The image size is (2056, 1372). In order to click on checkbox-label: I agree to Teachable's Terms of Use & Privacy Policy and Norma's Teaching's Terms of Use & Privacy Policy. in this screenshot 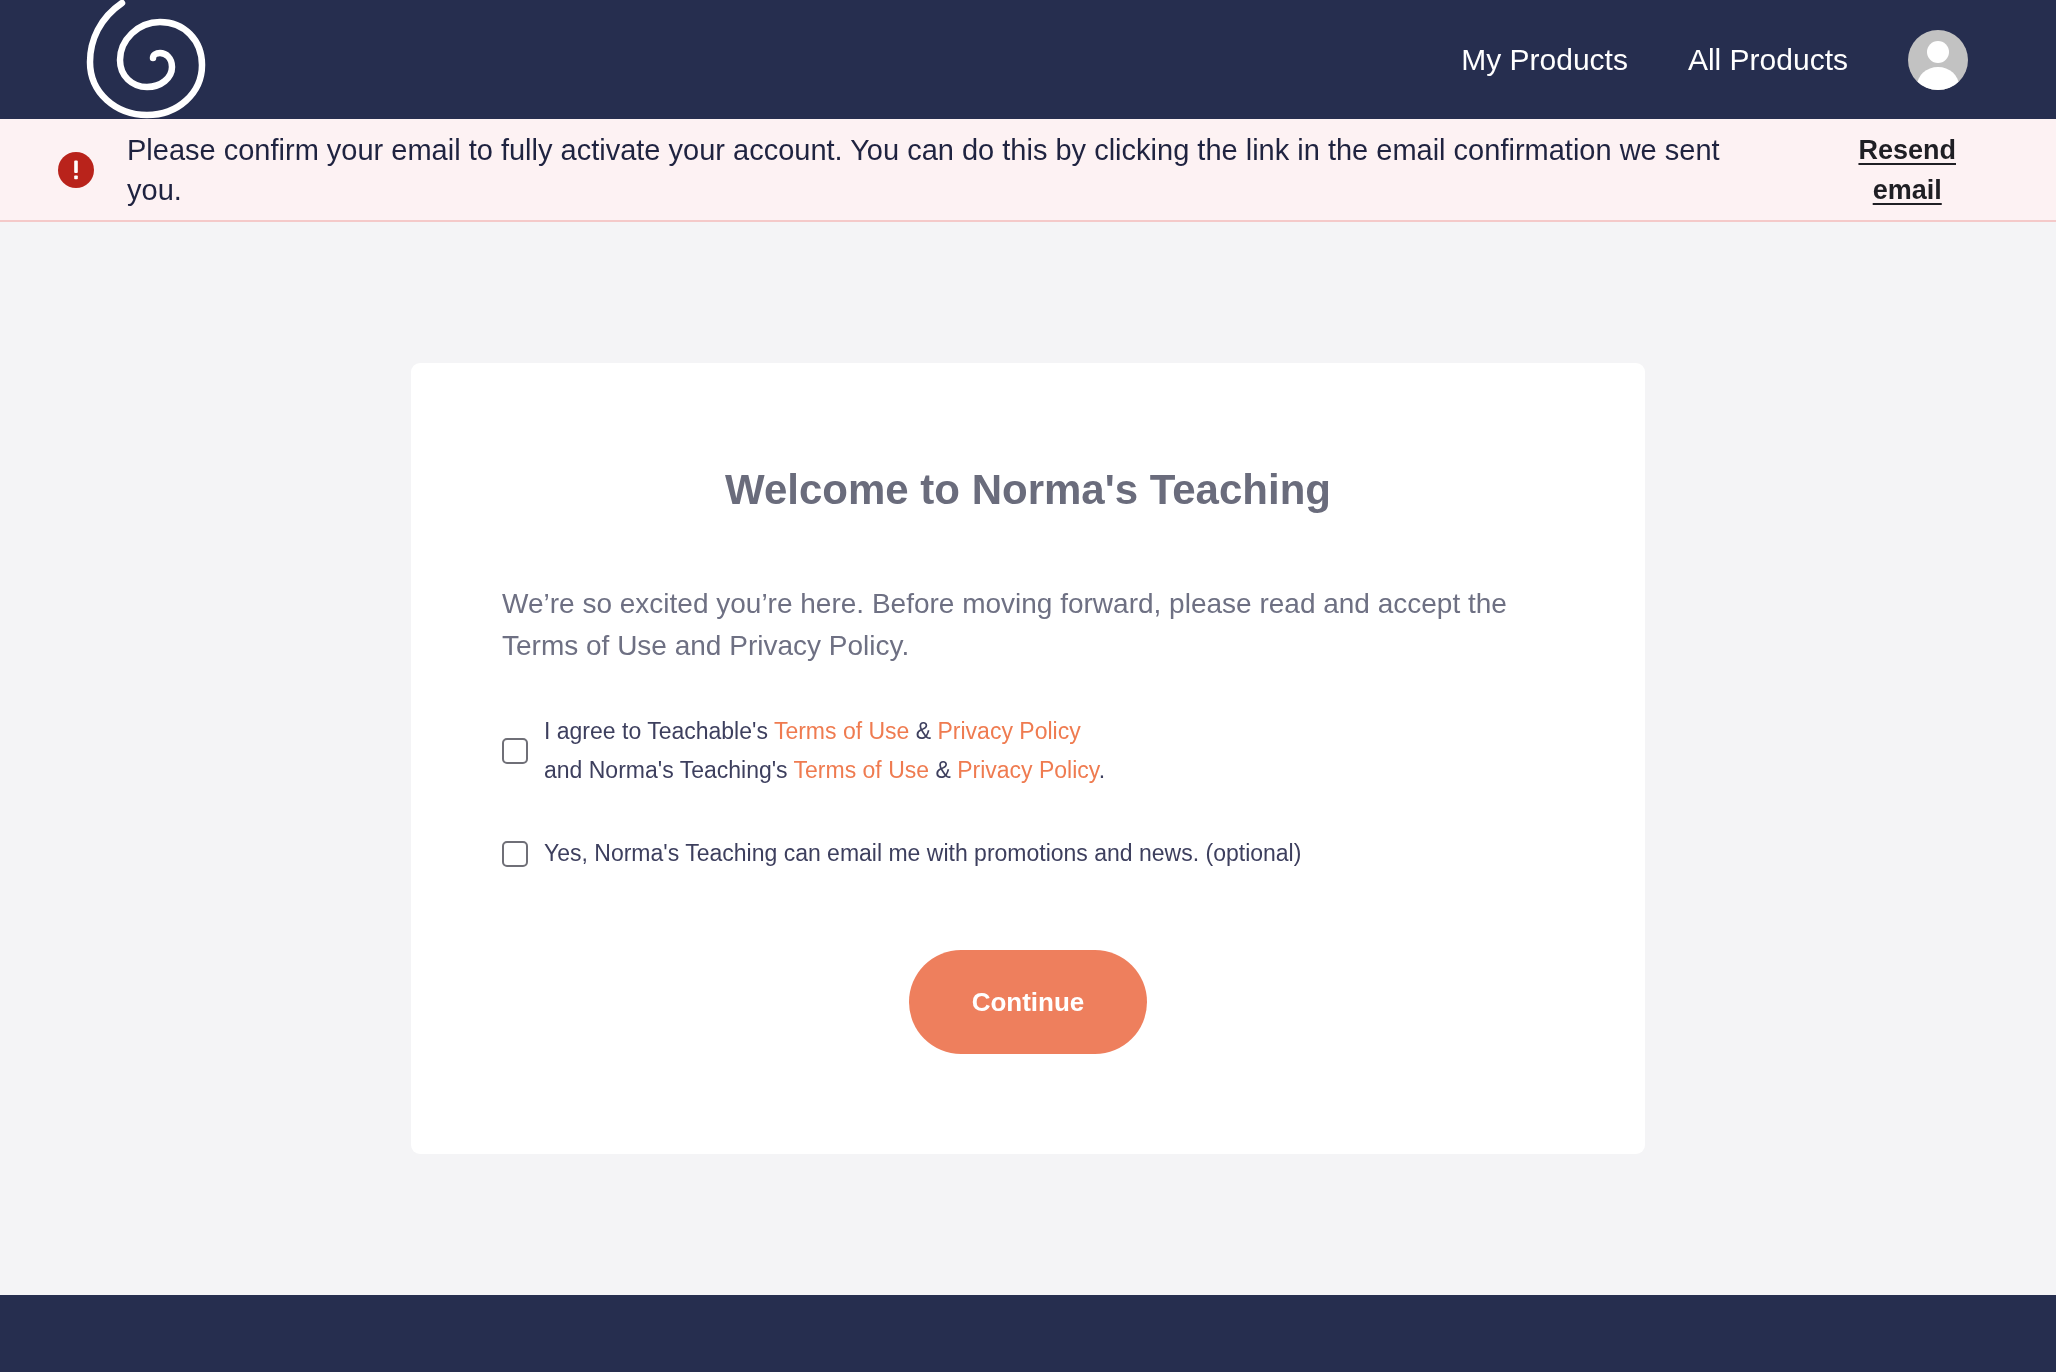, I will do `click(824, 751)`.